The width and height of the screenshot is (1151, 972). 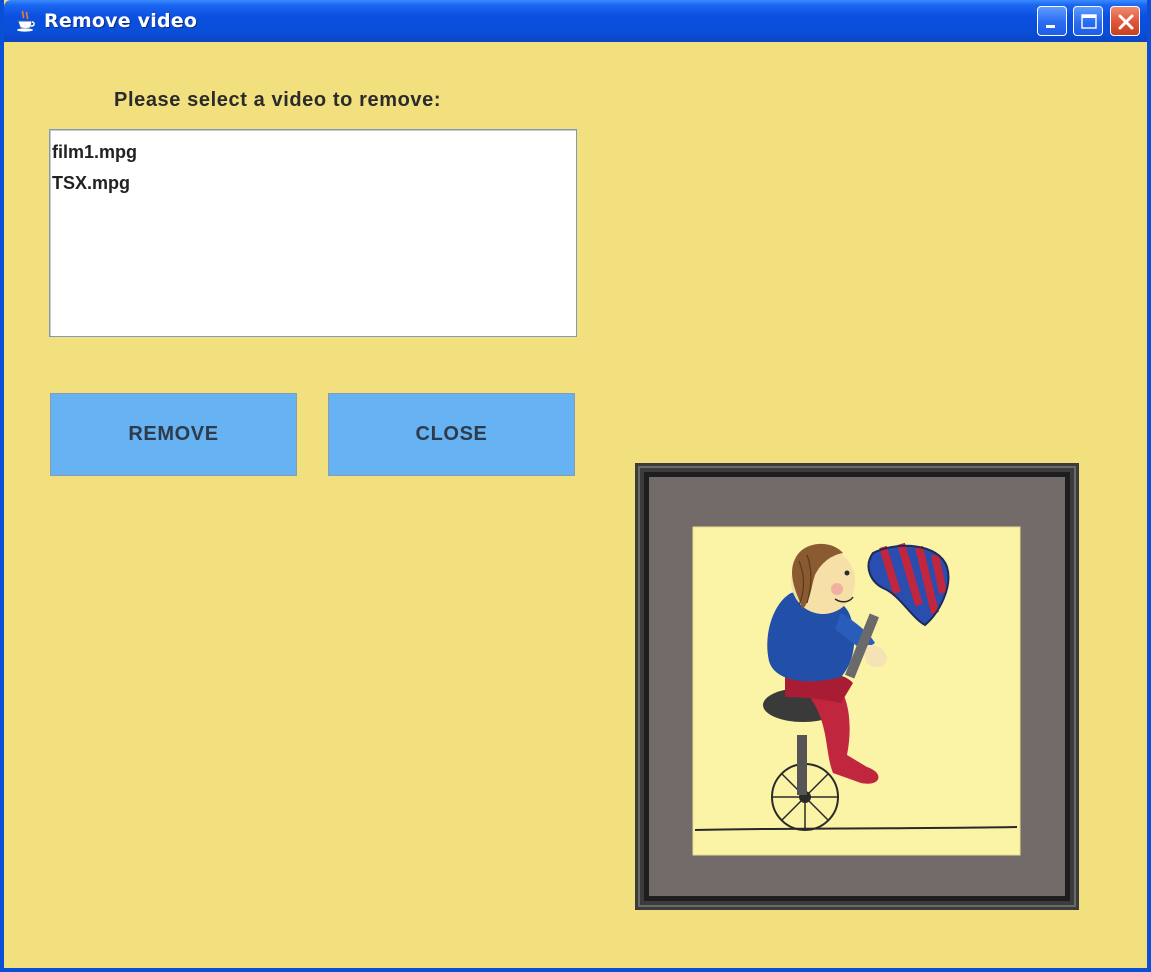 I want to click on maximize-icon, so click(x=1089, y=21).